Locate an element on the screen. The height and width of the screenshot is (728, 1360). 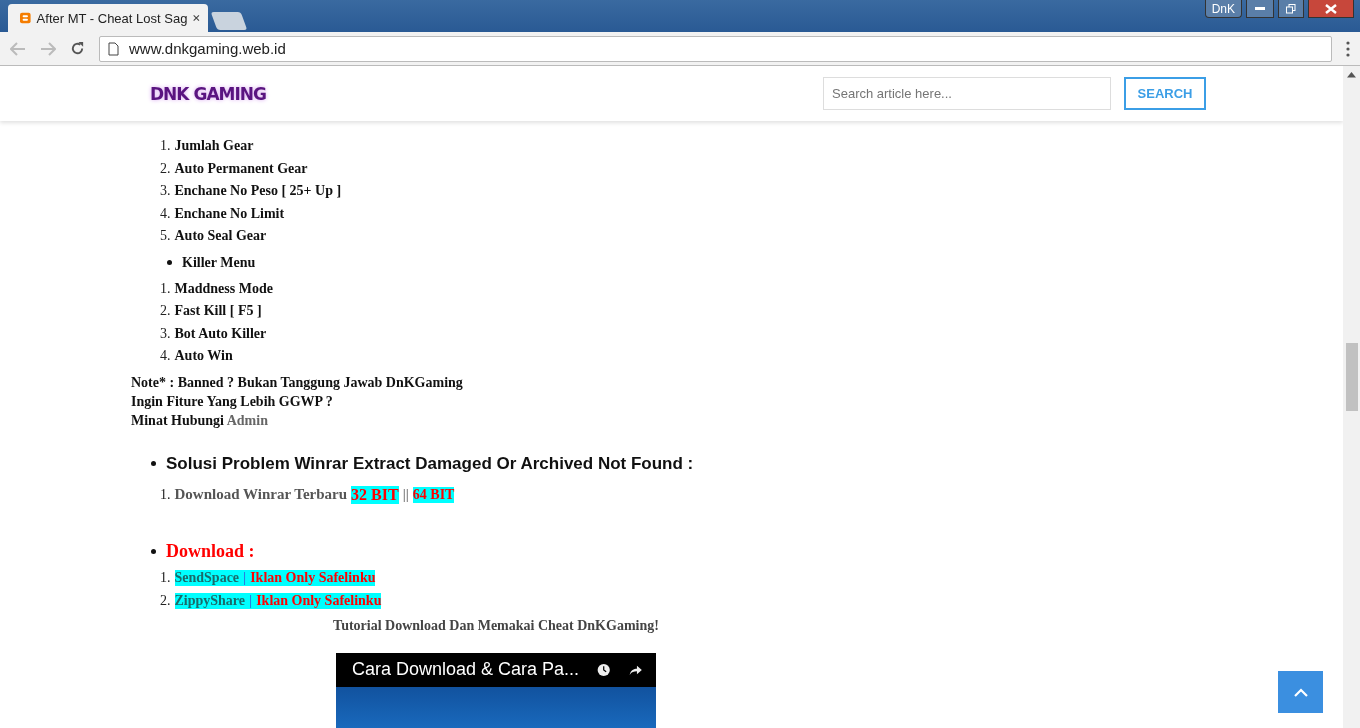
close-window-button is located at coordinates (1331, 9).